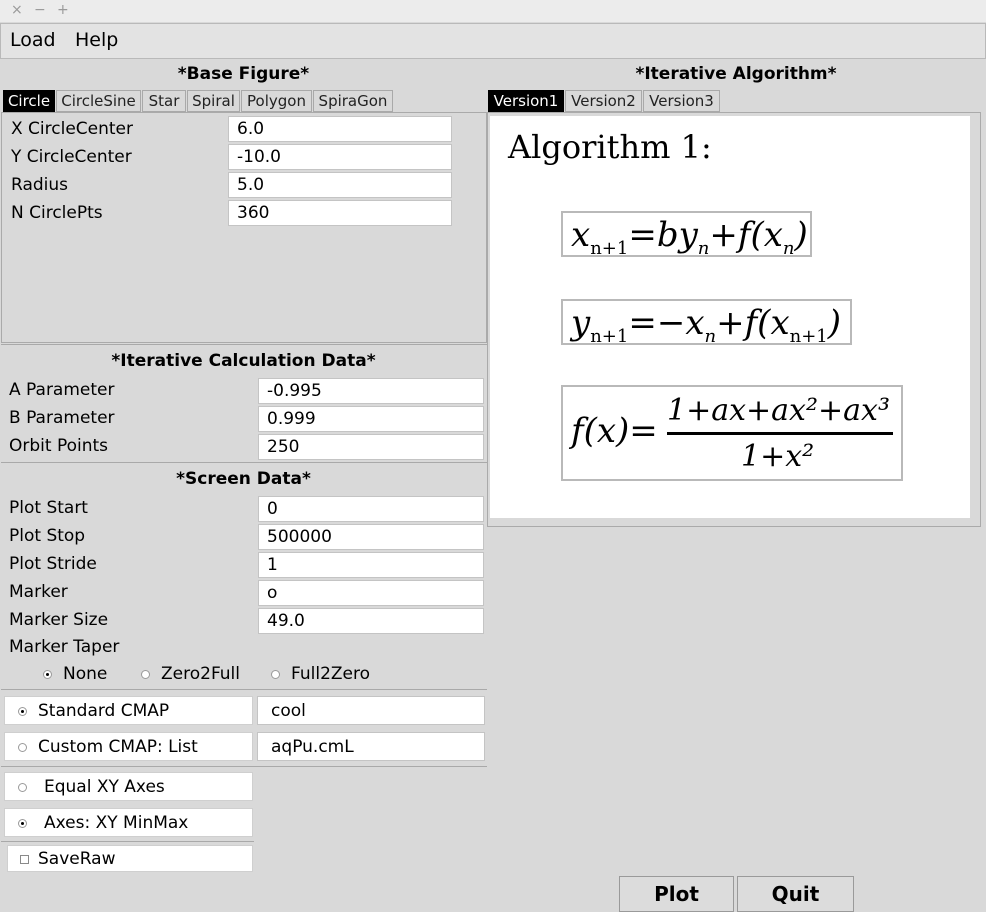  Describe the element at coordinates (57, 213) in the screenshot. I see `n-circlepts-label: N CirclePts` at that location.